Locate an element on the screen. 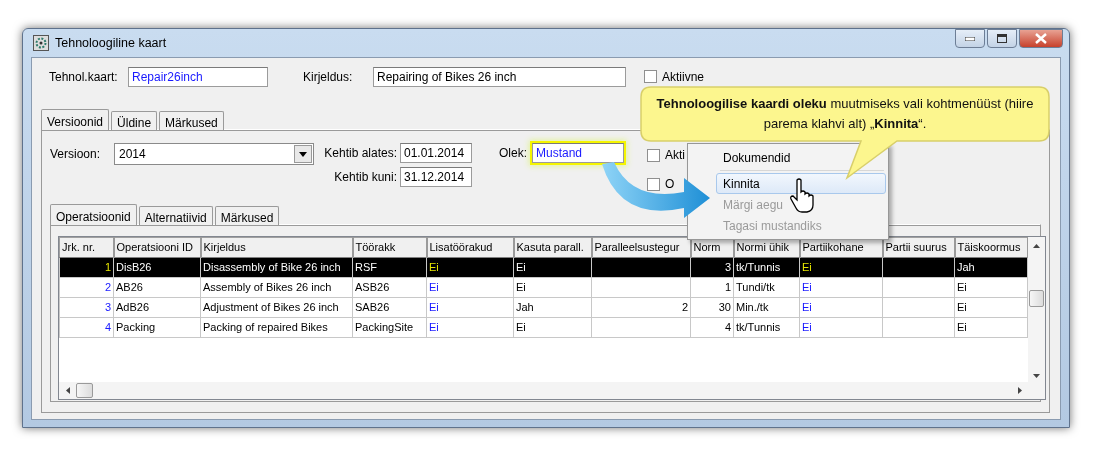  table-cell: 30 is located at coordinates (712, 307).